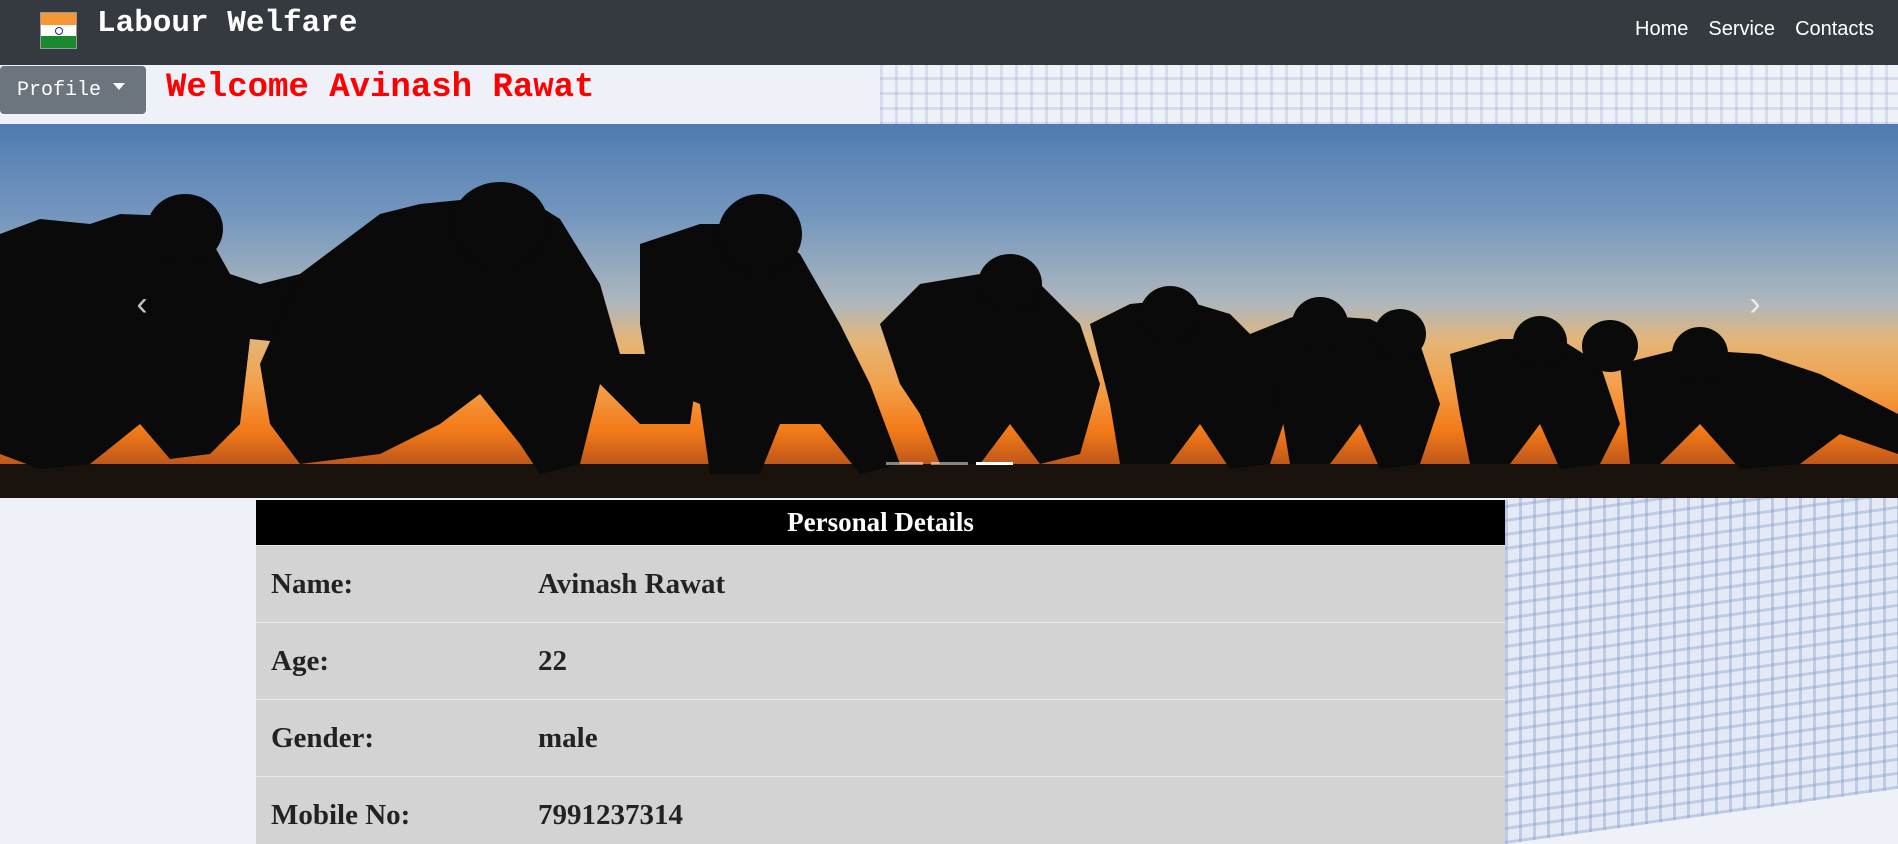 Image resolution: width=1898 pixels, height=844 pixels. I want to click on row-label-age: Age:, so click(300, 660).